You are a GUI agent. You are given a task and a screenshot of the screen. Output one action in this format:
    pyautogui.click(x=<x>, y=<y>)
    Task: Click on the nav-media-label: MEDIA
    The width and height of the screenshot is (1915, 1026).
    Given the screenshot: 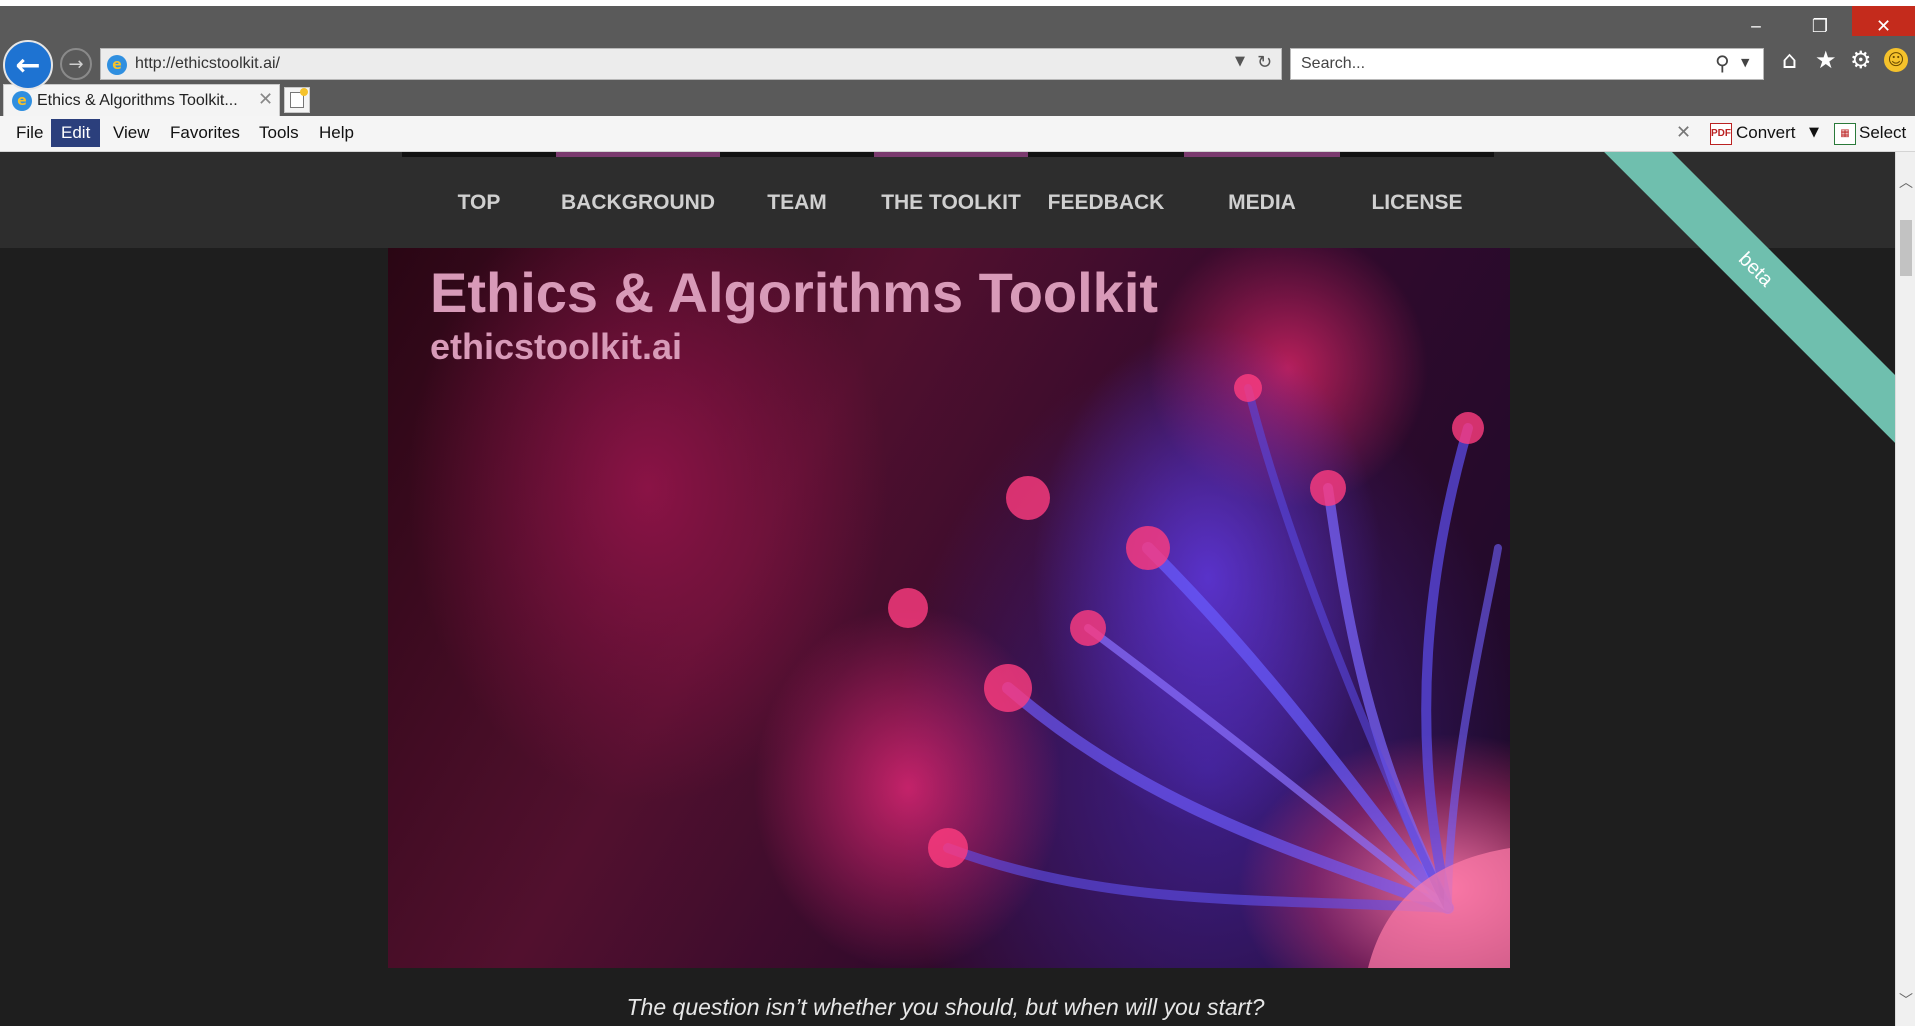 What is the action you would take?
    pyautogui.click(x=1262, y=202)
    